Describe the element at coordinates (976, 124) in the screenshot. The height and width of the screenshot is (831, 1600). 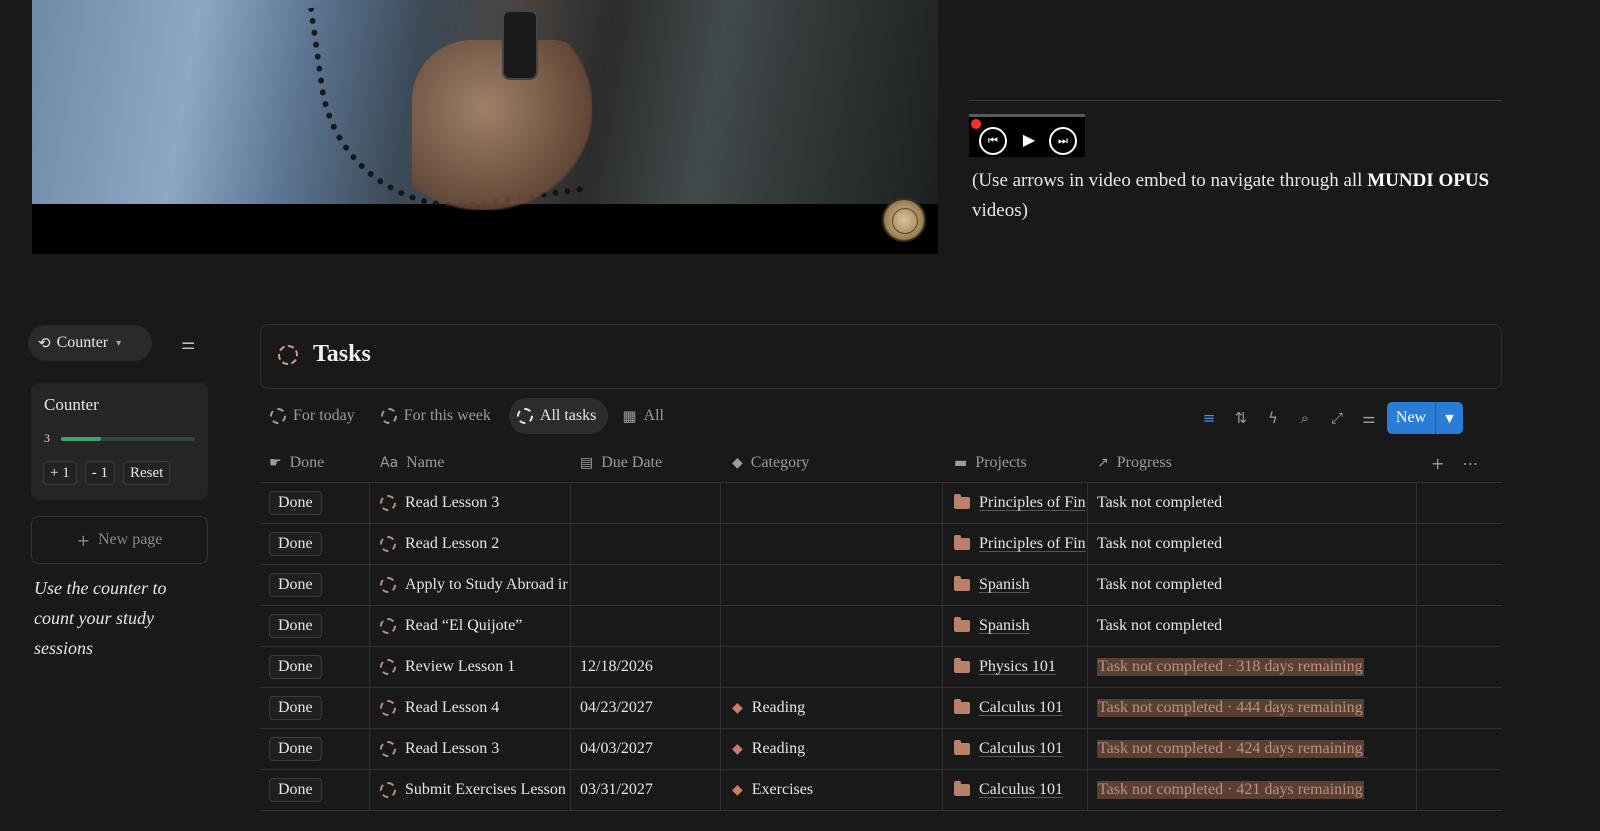
I see `record-indicator-icon` at that location.